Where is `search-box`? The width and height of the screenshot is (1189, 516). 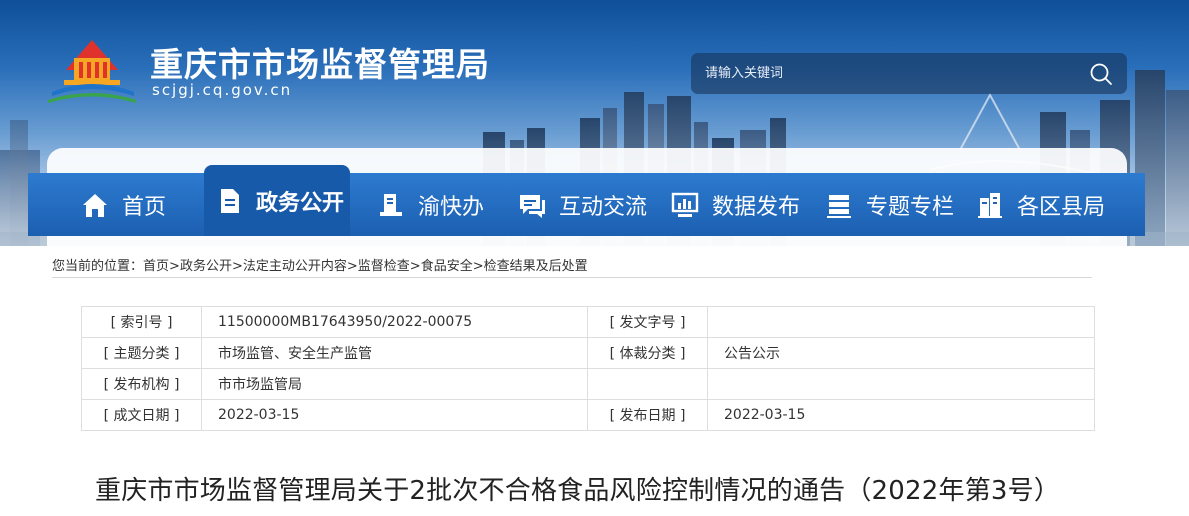
search-box is located at coordinates (909, 73).